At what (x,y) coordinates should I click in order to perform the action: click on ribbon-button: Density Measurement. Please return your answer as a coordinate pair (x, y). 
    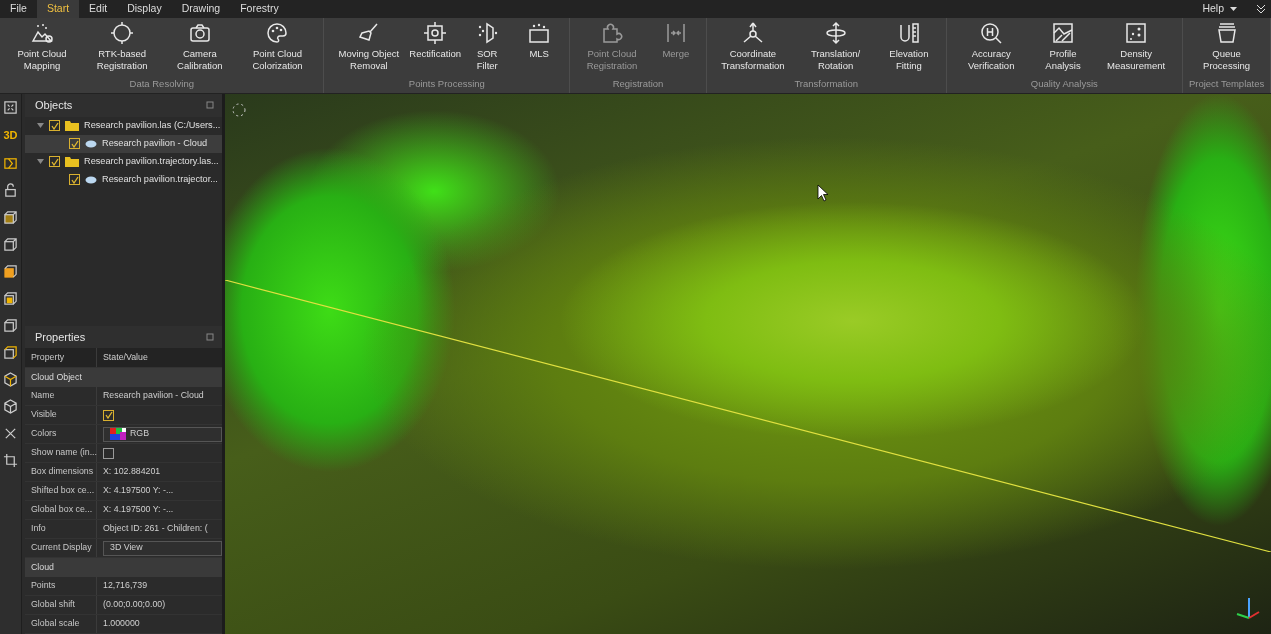
    Looking at the image, I should click on (1136, 45).